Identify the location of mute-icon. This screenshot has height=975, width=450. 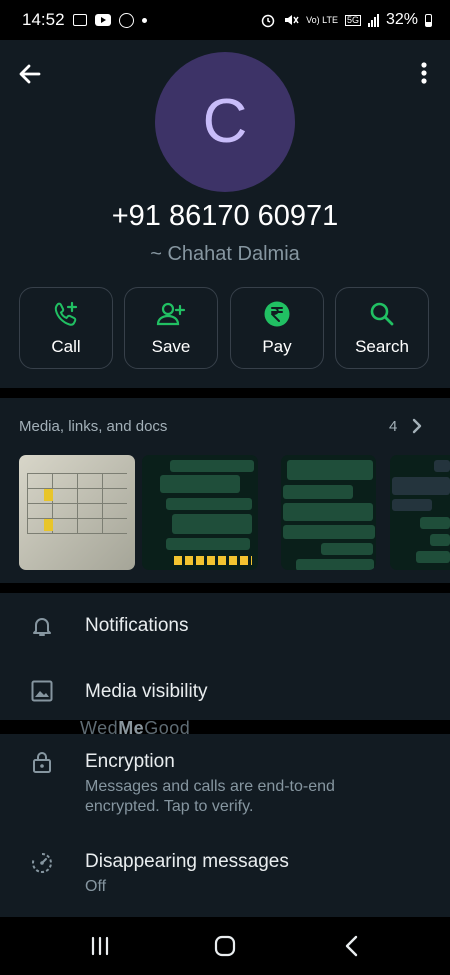
(292, 20).